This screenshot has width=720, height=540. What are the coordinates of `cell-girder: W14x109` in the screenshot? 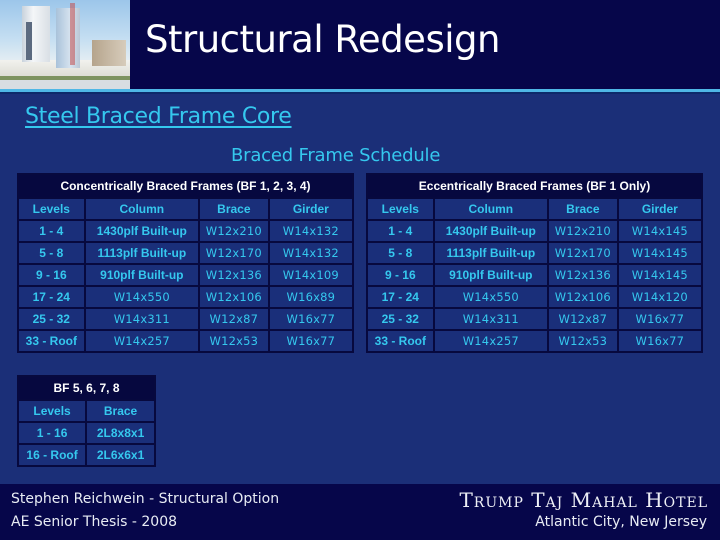 It's located at (311, 275).